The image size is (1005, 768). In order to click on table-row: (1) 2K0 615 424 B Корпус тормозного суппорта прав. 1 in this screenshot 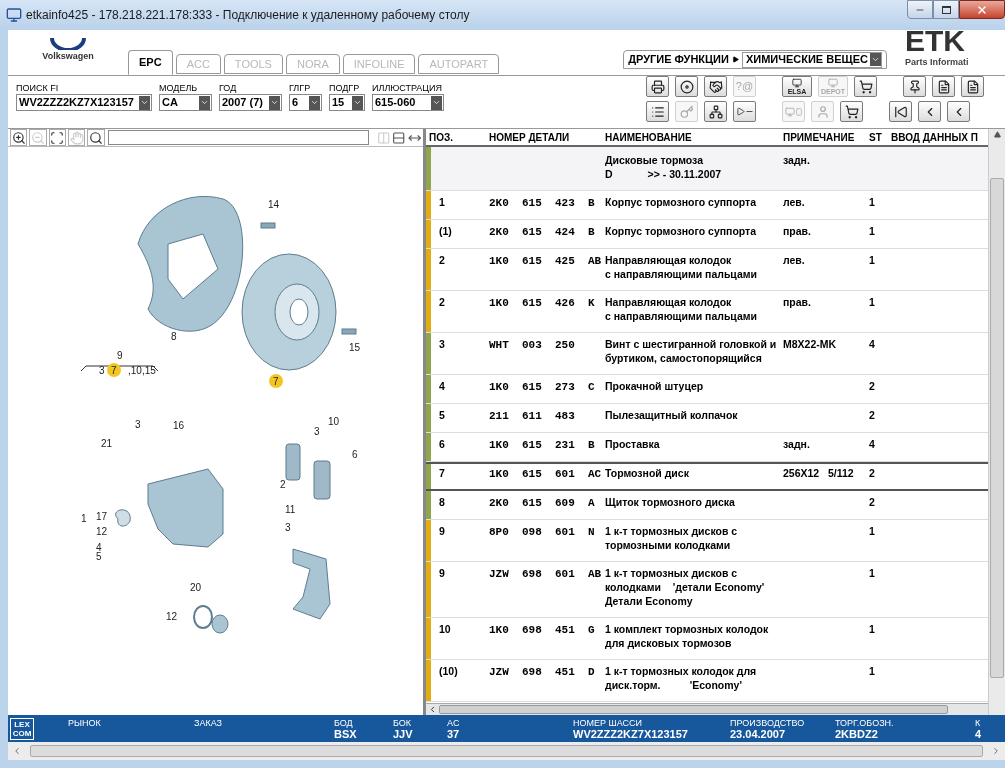, I will do `click(707, 234)`.